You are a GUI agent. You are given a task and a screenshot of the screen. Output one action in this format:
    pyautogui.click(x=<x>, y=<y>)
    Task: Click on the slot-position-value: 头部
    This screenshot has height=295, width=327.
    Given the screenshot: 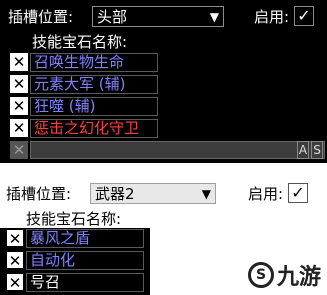 What is the action you would take?
    pyautogui.click(x=112, y=17)
    